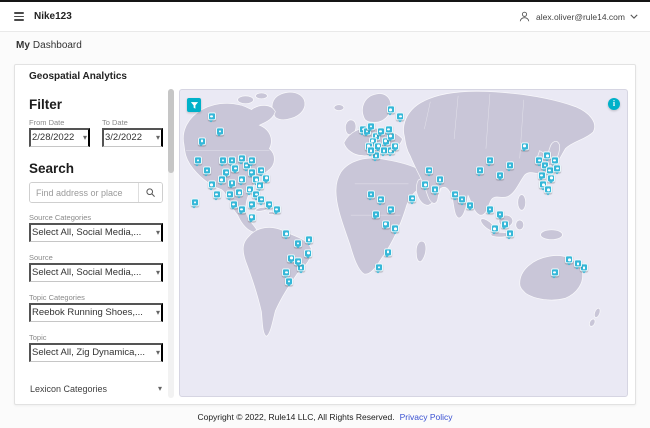 This screenshot has height=428, width=650. I want to click on filter-heading: Filter, so click(46, 104).